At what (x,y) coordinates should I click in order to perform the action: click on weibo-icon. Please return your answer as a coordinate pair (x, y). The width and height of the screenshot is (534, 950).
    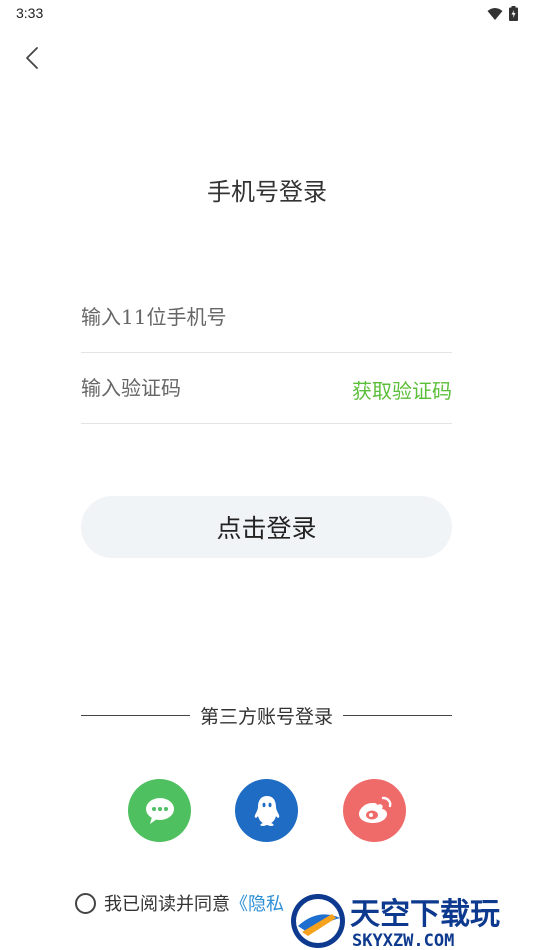
    Looking at the image, I should click on (374, 809).